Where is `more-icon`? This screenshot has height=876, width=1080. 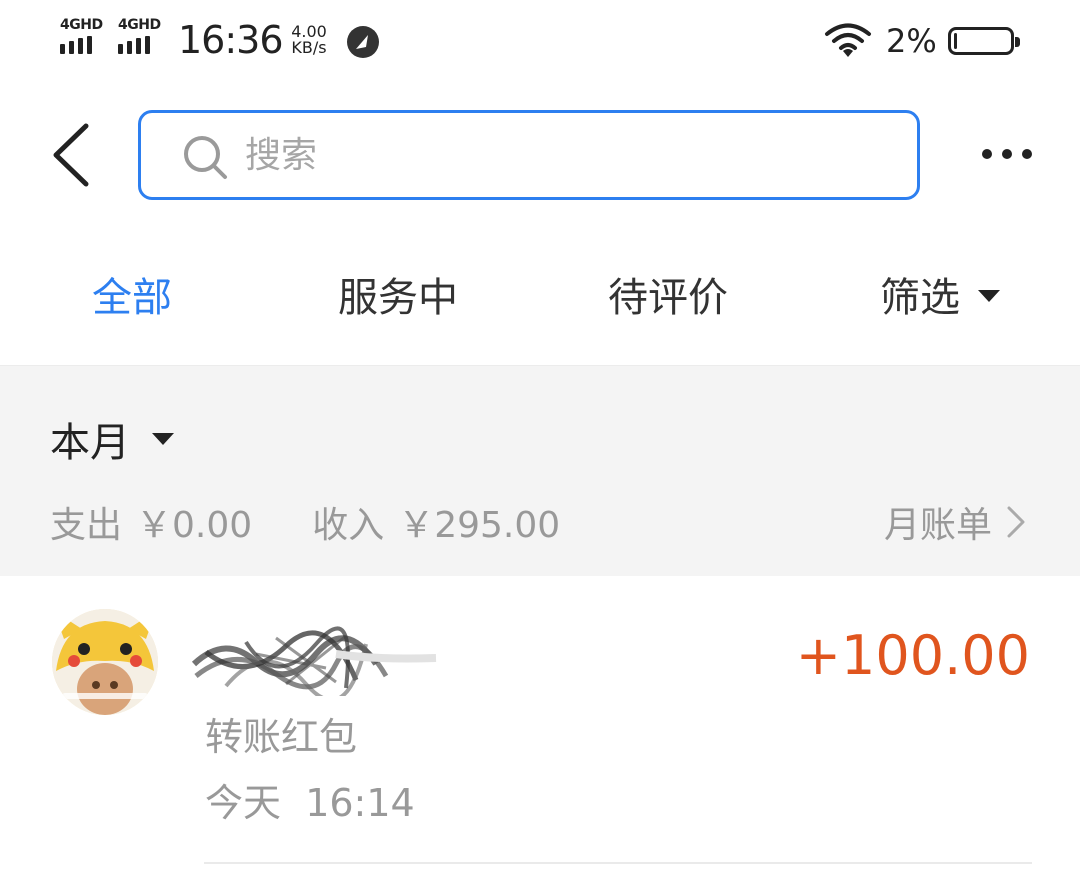
more-icon is located at coordinates (1007, 154).